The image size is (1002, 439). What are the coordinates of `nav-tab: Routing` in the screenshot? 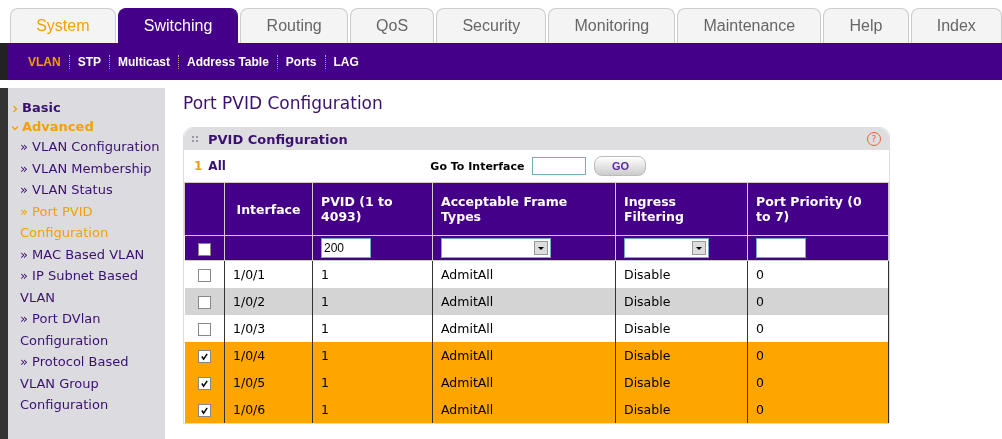 It's located at (294, 25).